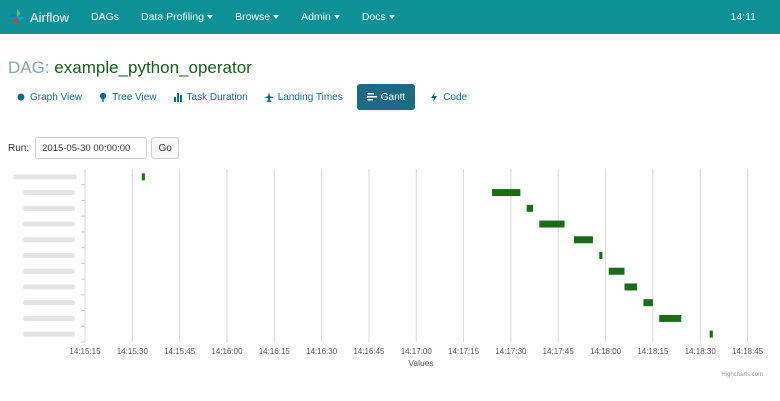  I want to click on x-tick-label: 14:16:30, so click(322, 351).